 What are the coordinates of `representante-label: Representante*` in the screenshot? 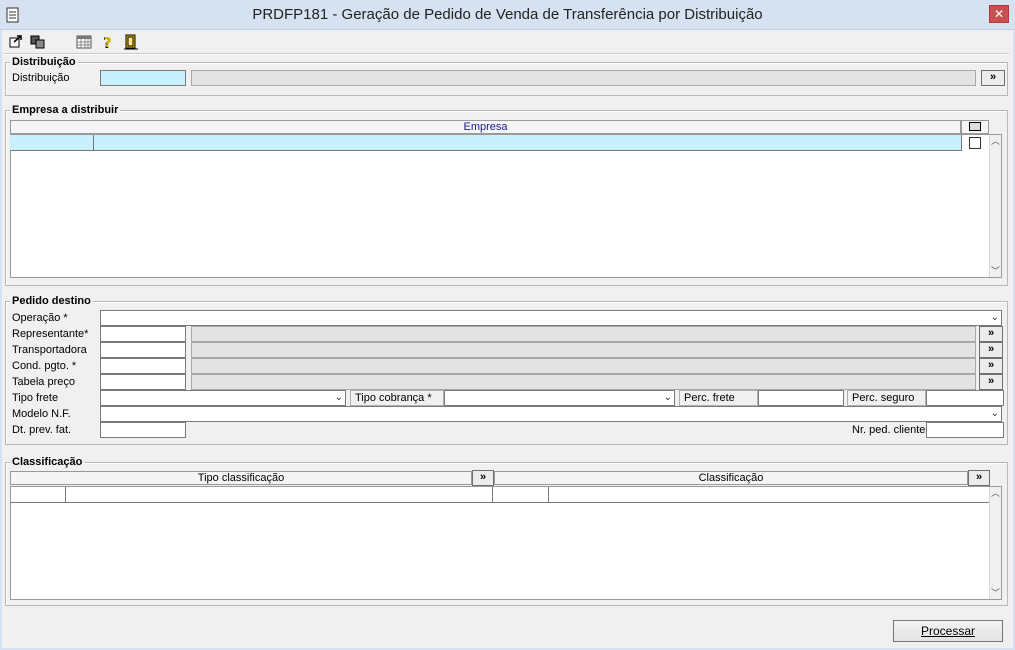 It's located at (50, 334).